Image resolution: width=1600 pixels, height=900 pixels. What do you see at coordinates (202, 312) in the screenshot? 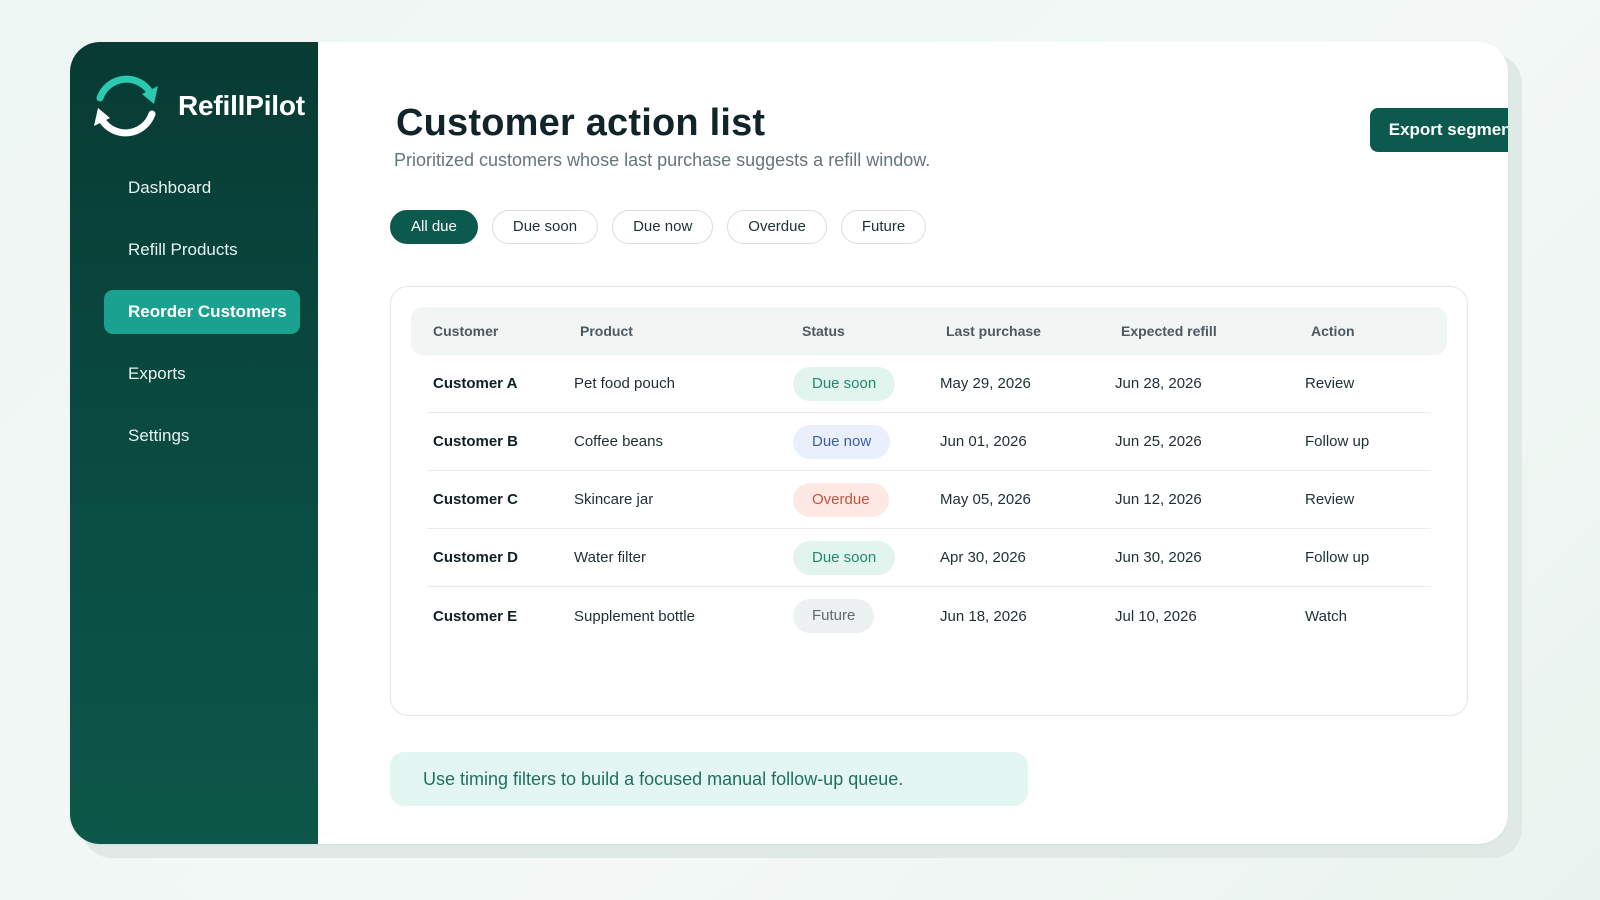
I see `sidebar-item-reorder-customers: Reorder Customers` at bounding box center [202, 312].